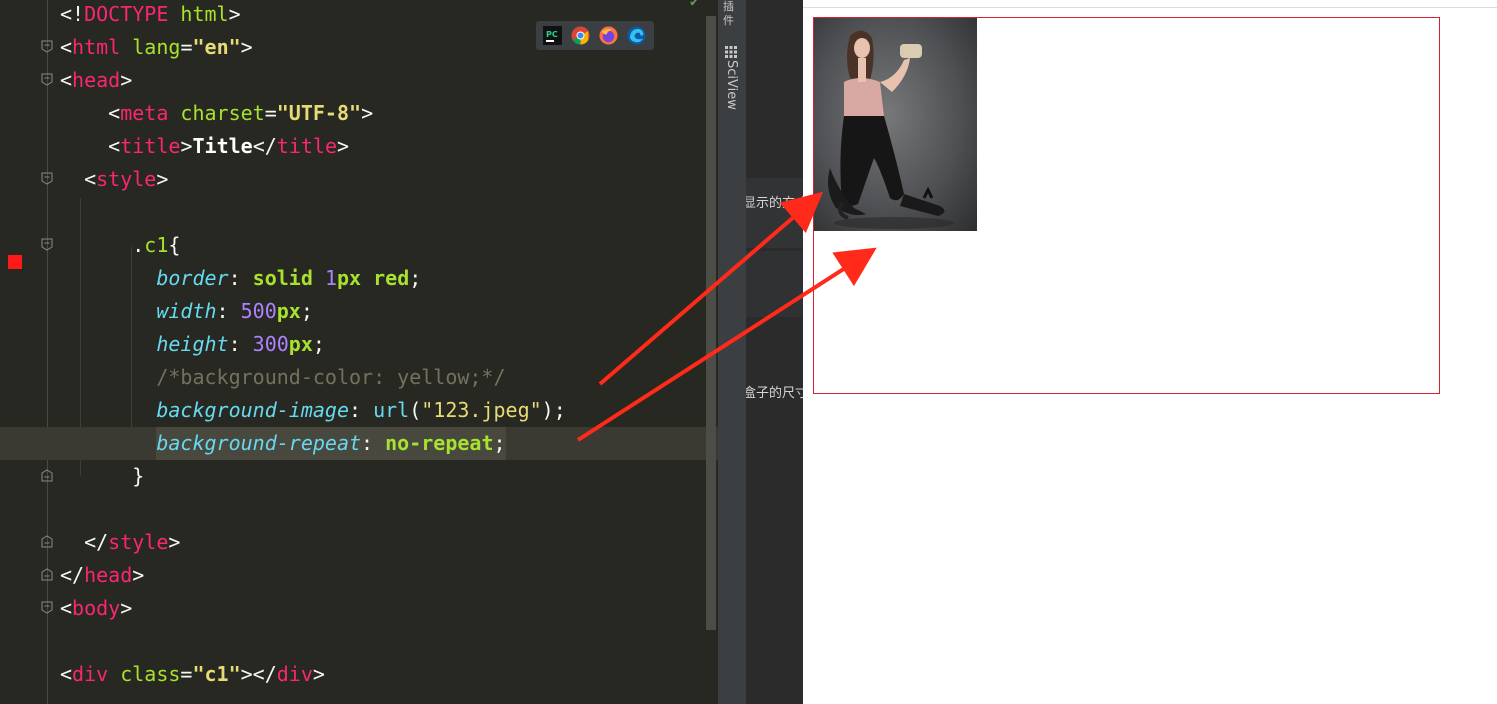  I want to click on code-line: <title>Title</title>, so click(359, 146).